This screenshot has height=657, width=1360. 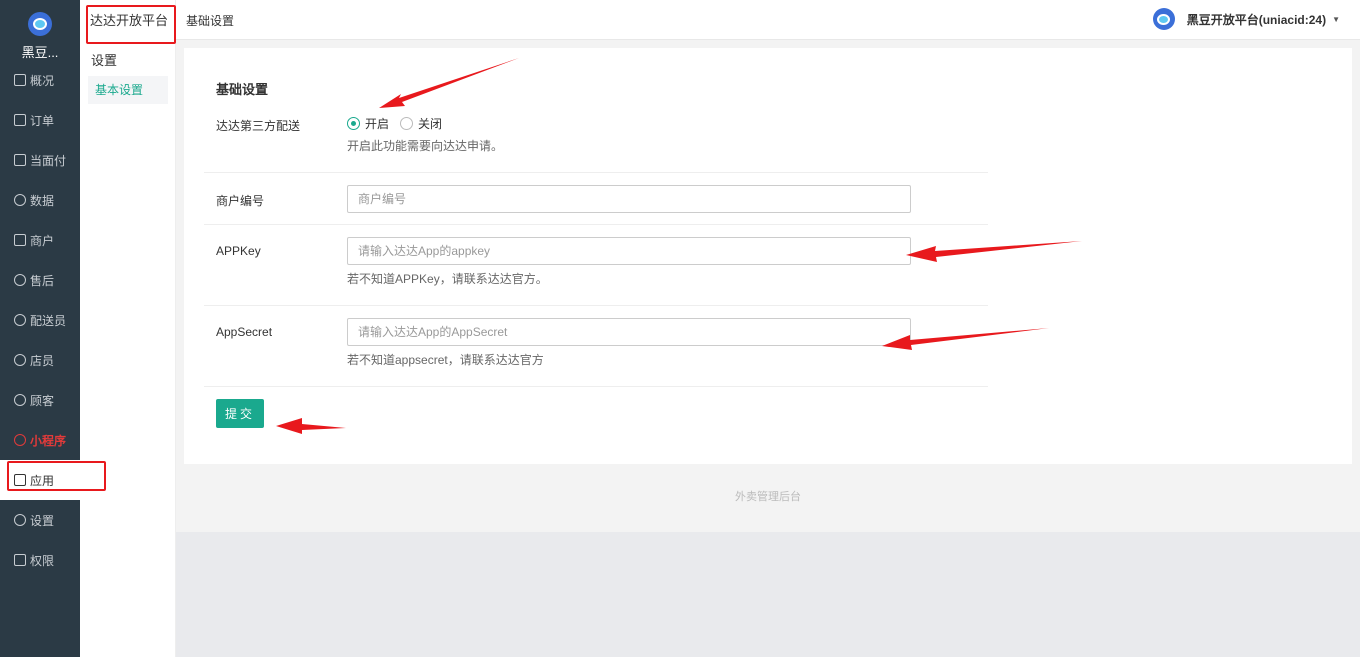 What do you see at coordinates (240, 201) in the screenshot?
I see `merchant-no-label: 商户编号` at bounding box center [240, 201].